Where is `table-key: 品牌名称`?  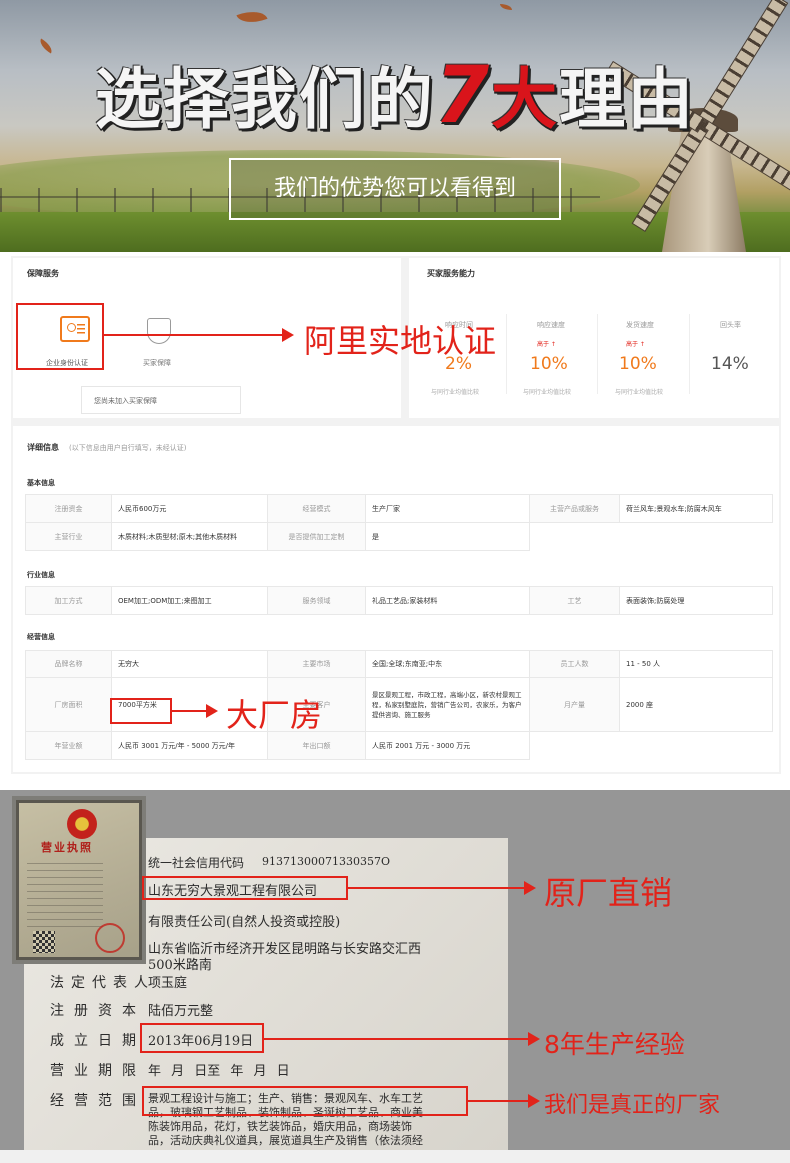 table-key: 品牌名称 is located at coordinates (68, 664).